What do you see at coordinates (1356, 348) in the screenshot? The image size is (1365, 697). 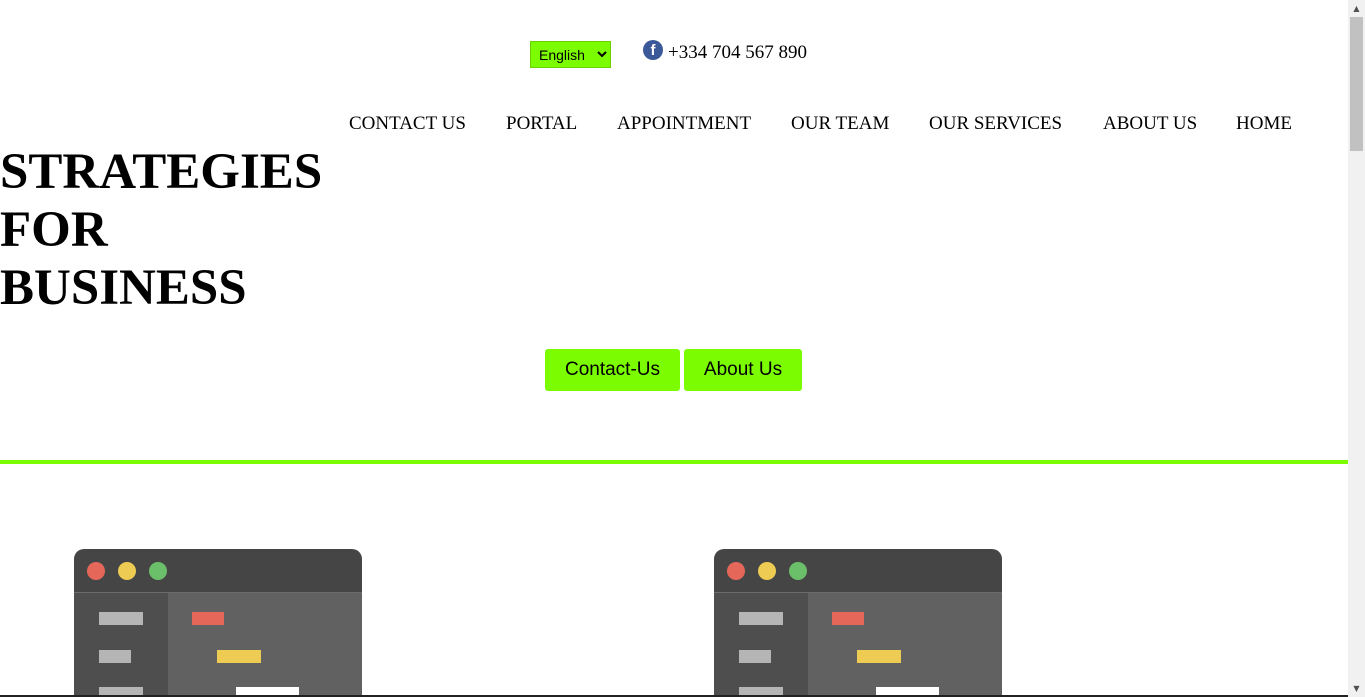 I see `vertical-scrollbar: ▲ ▼` at bounding box center [1356, 348].